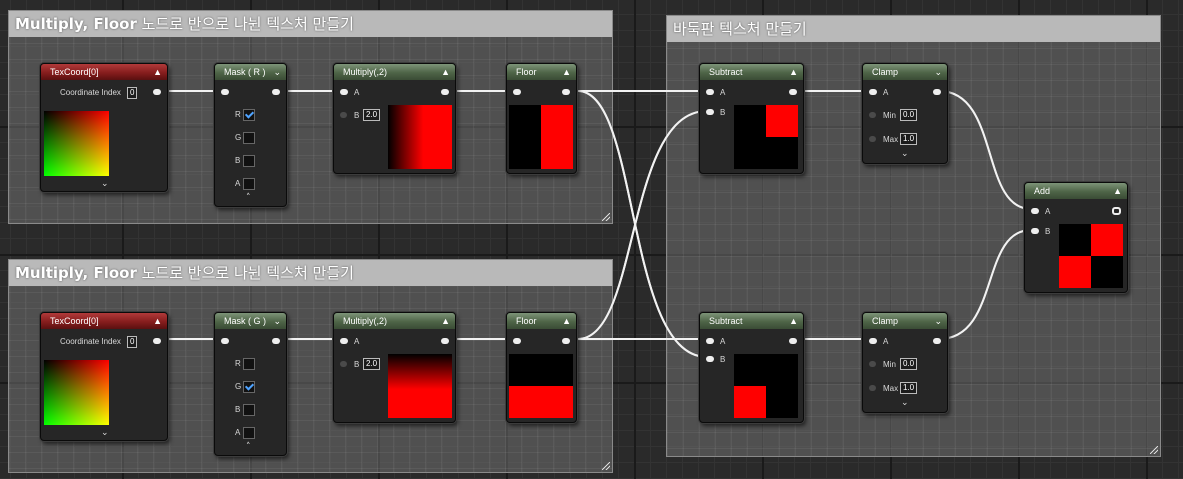 The width and height of the screenshot is (1183, 479). I want to click on subtract-node-1: Subtract ▲ A B, so click(751, 118).